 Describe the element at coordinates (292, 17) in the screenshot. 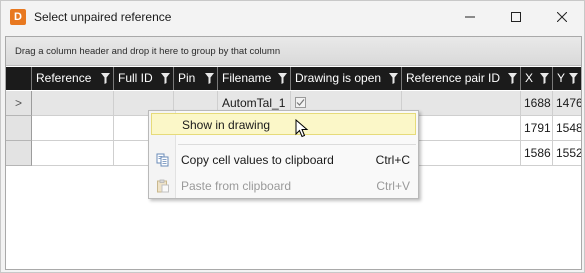

I see `title-bar: D Select unpaired reference` at that location.